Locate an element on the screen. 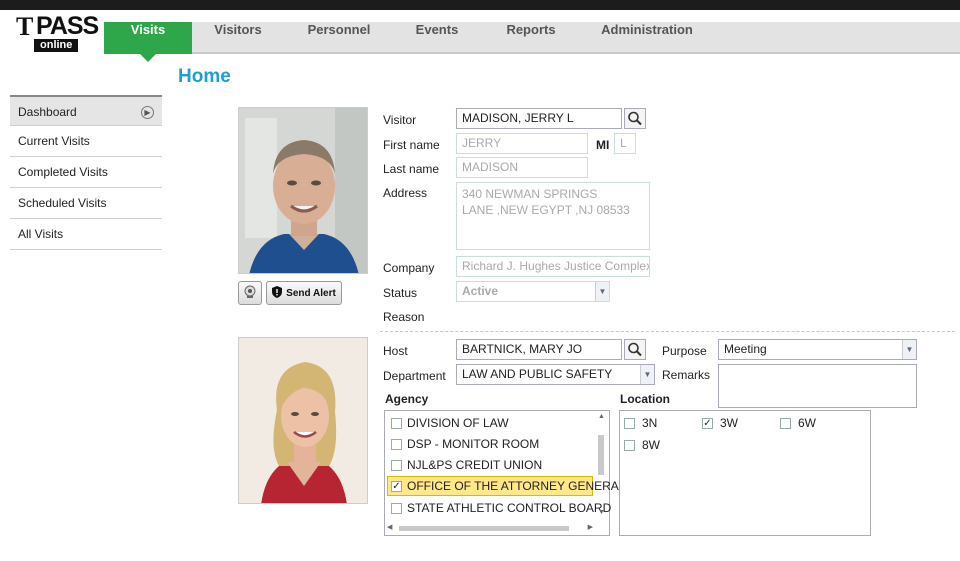 The image size is (960, 561). agency-vertical-scrollbar: ▲ ▼ is located at coordinates (601, 467).